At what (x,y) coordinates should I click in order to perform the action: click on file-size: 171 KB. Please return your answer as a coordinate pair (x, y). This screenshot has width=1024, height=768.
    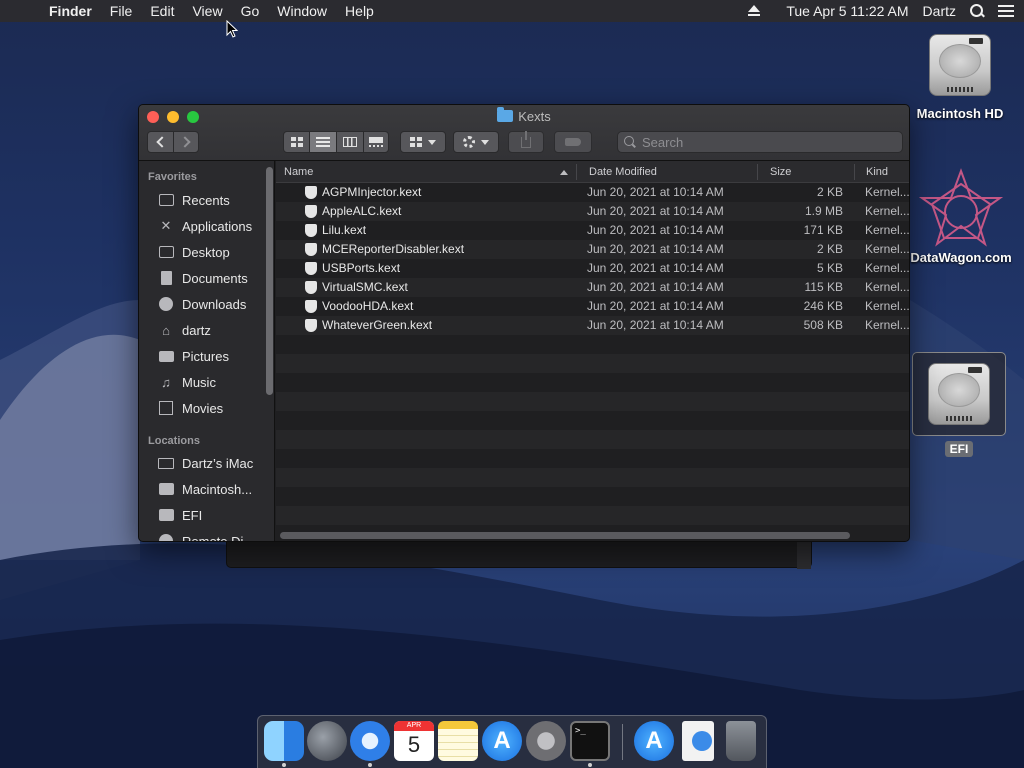
    Looking at the image, I should click on (823, 230).